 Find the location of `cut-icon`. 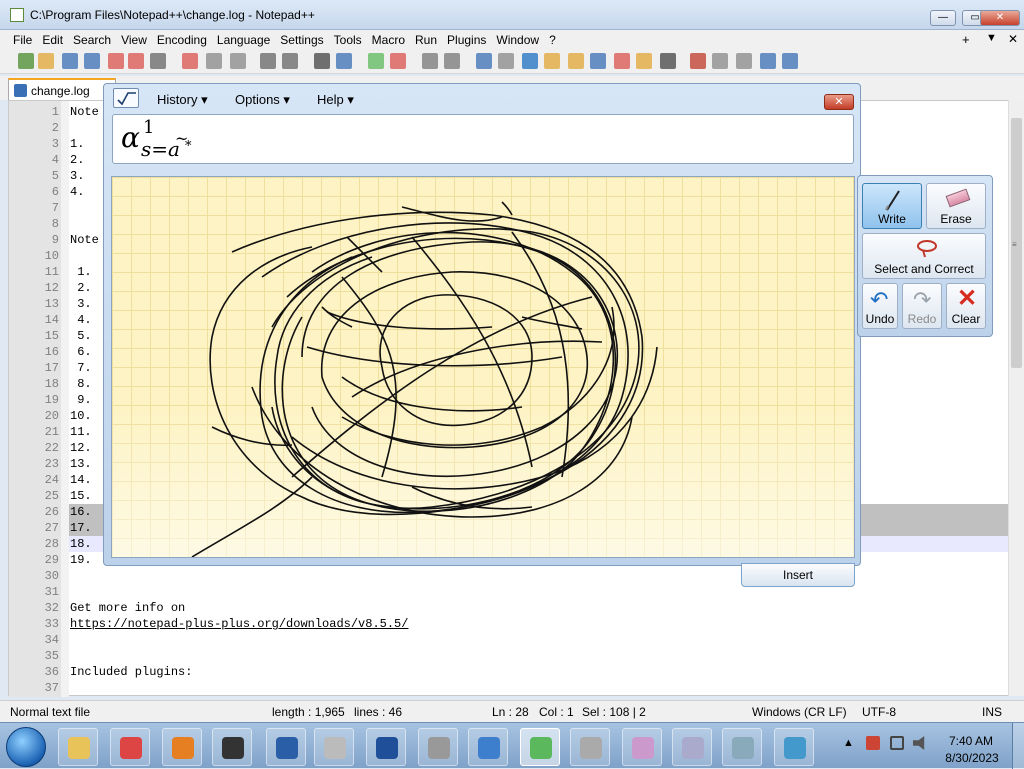

cut-icon is located at coordinates (190, 61).